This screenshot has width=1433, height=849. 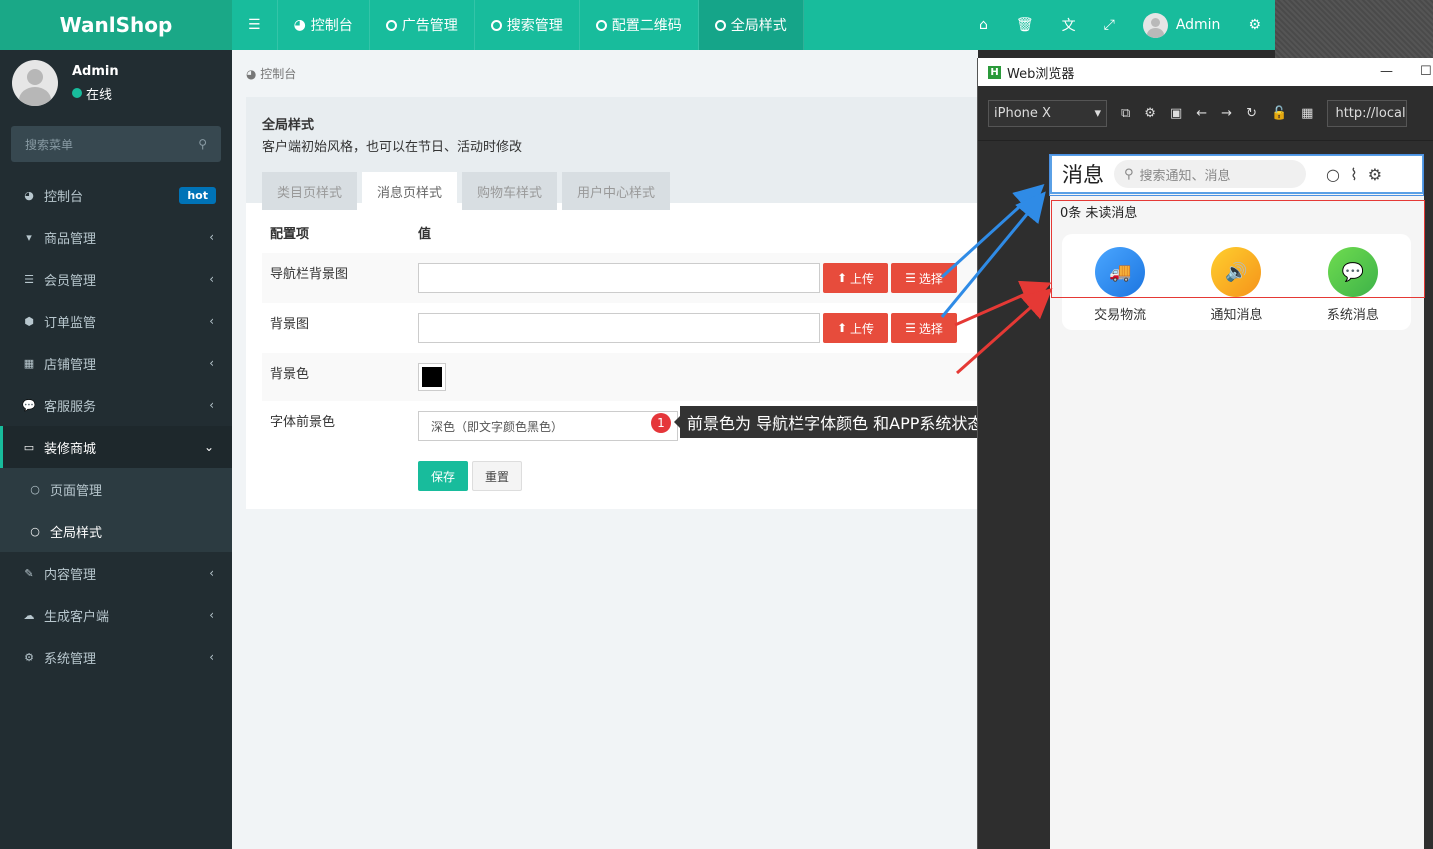 I want to click on sidebar-item-shops: ▦ 店铺管理 ‹, so click(x=116, y=363).